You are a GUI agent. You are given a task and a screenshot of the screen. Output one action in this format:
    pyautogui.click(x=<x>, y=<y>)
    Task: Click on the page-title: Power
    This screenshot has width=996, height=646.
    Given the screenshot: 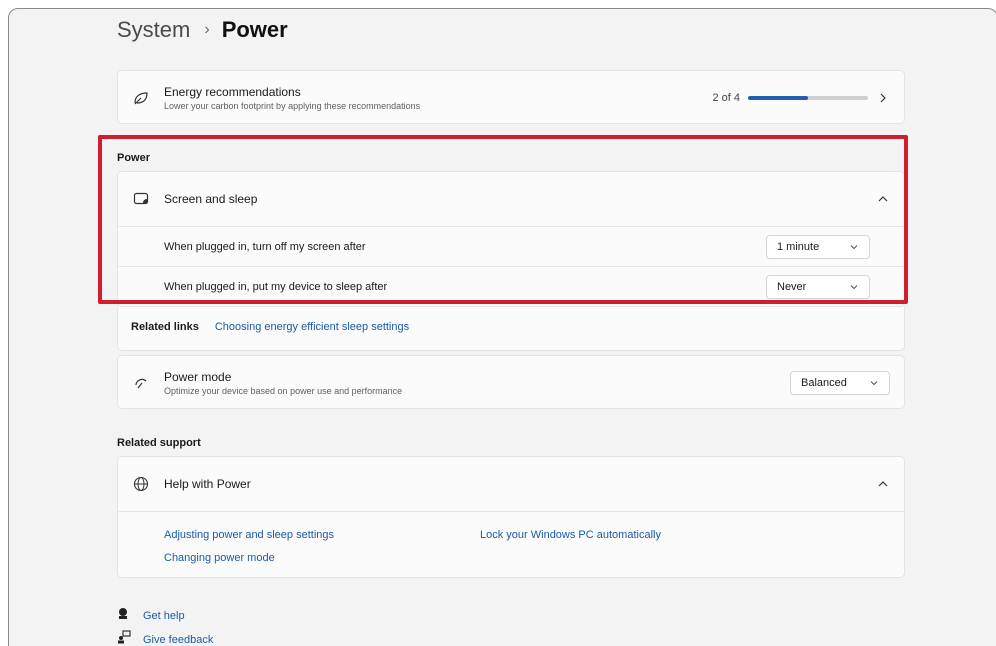 What is the action you would take?
    pyautogui.click(x=254, y=29)
    